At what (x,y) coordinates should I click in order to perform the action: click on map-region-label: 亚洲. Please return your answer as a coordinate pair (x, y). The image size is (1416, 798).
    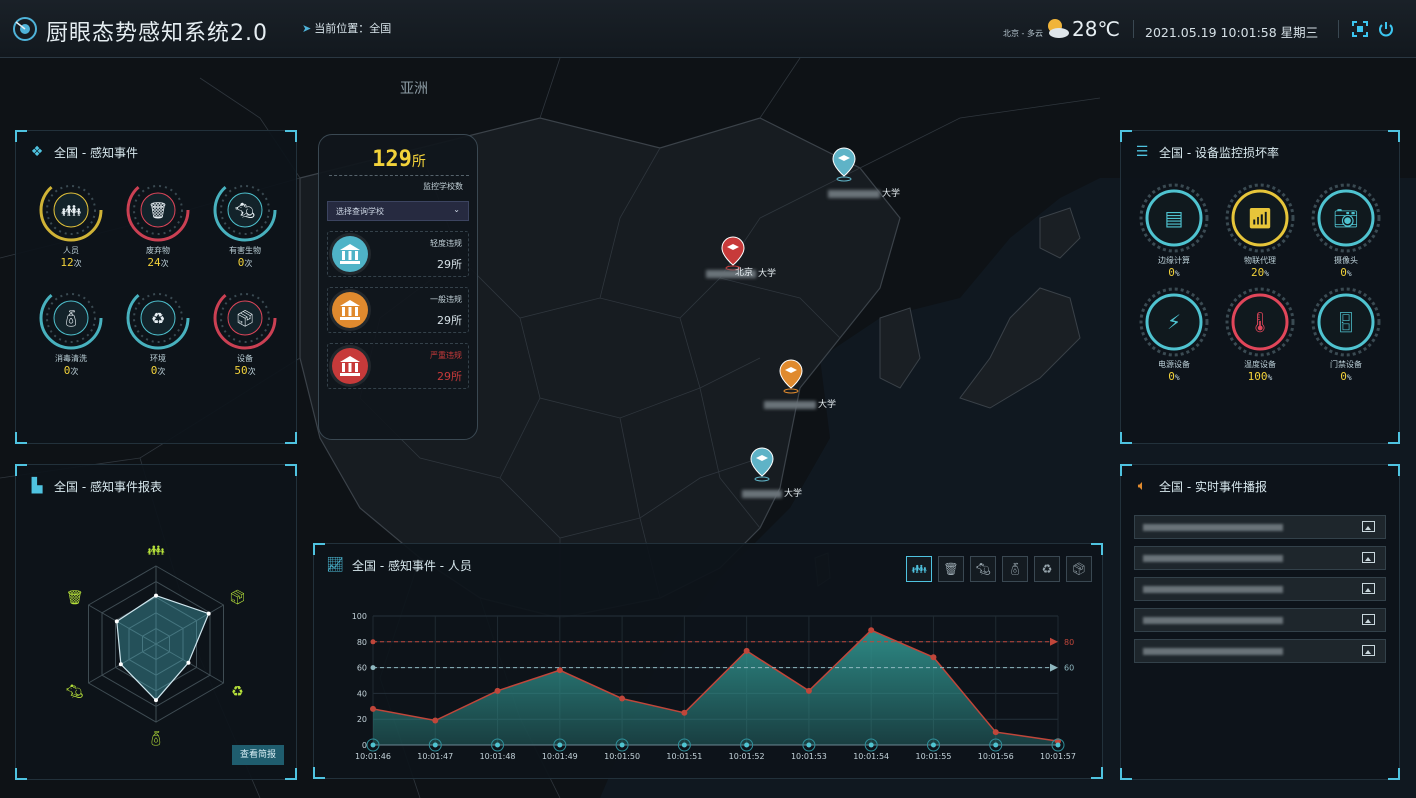
    Looking at the image, I should click on (414, 89).